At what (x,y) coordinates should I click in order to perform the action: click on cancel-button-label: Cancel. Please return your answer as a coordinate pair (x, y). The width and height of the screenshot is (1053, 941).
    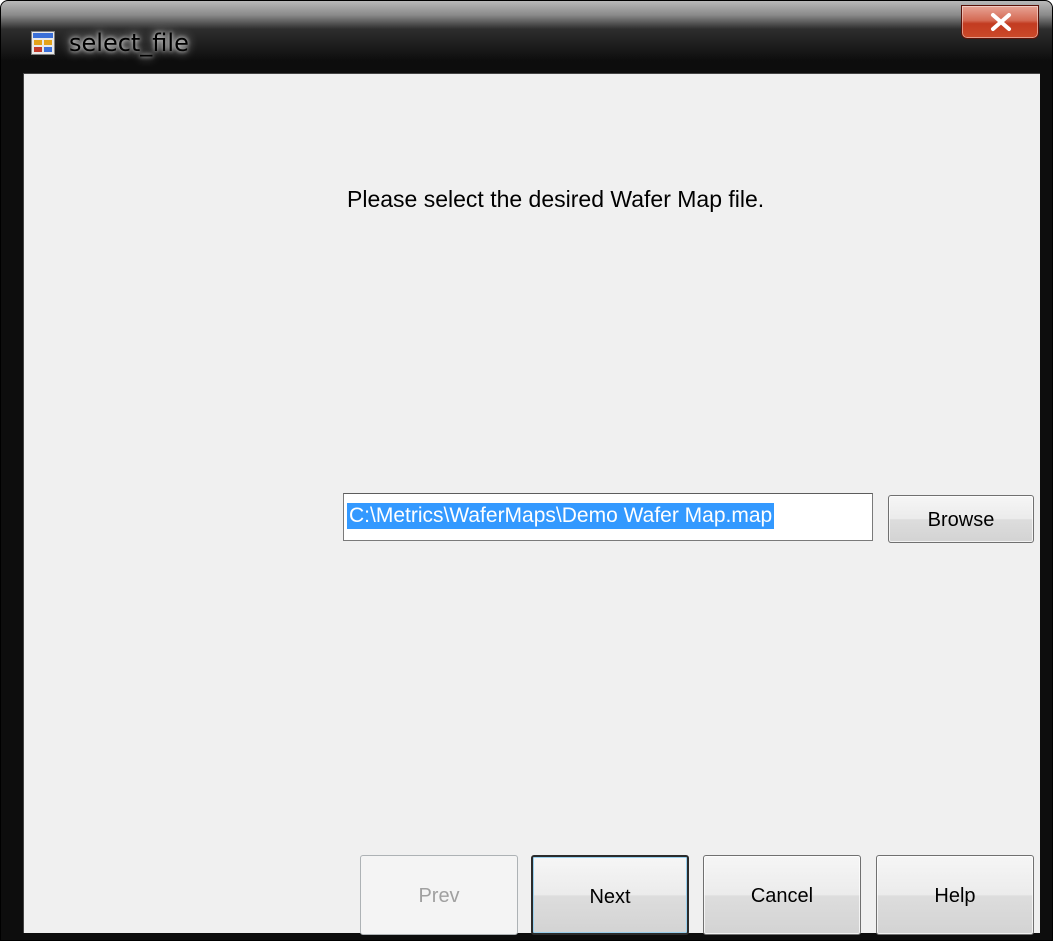
    Looking at the image, I should click on (782, 896).